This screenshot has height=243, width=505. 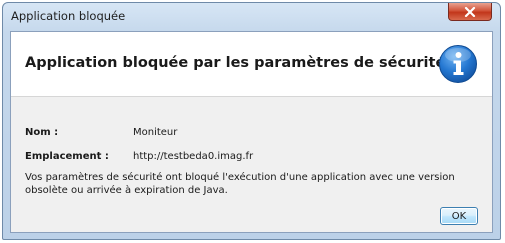 I want to click on info-icon, so click(x=458, y=64).